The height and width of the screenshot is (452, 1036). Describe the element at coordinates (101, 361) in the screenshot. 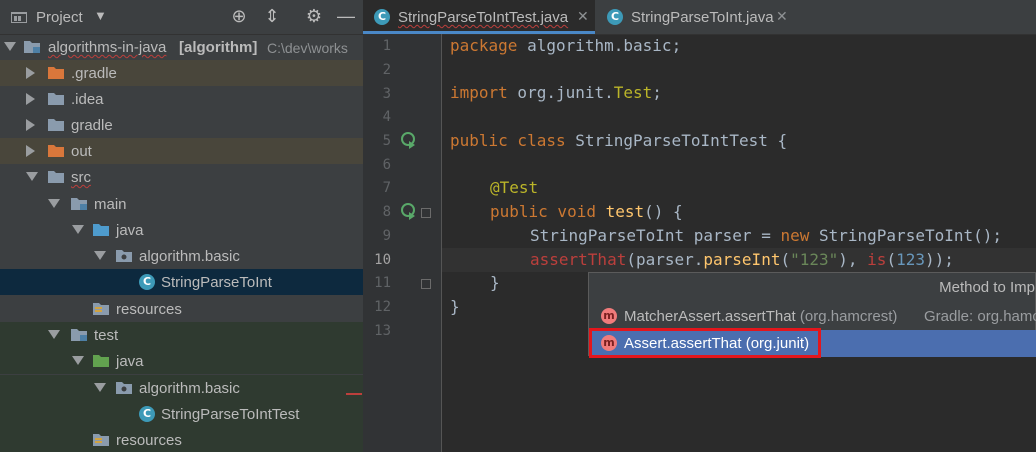

I see `test-source-folder-icon` at that location.